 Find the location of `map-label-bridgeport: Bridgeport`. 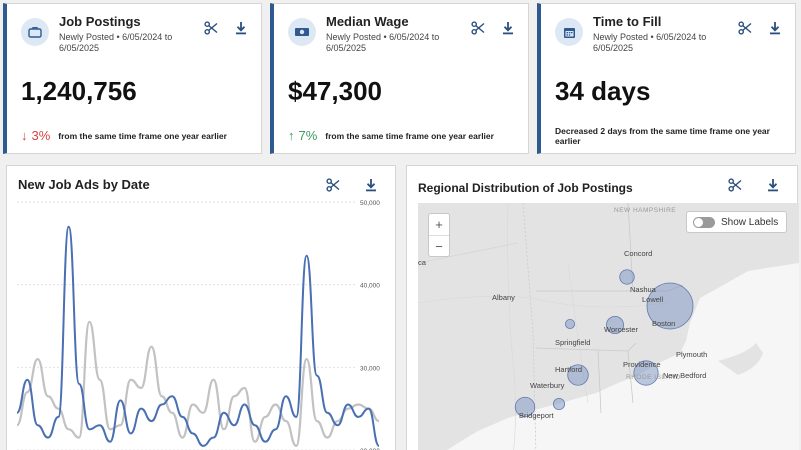

map-label-bridgeport: Bridgeport is located at coordinates (536, 415).